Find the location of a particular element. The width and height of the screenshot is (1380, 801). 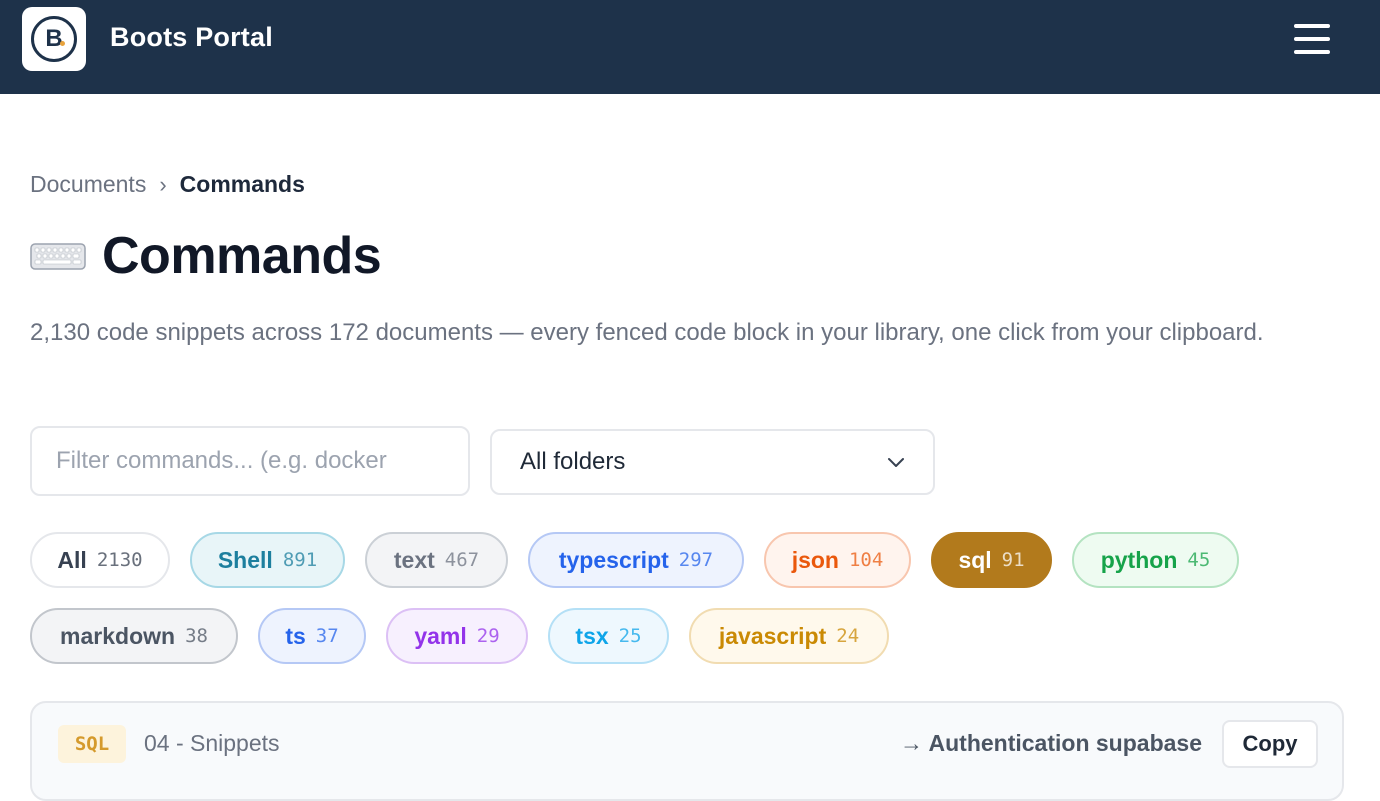

copy-button: Copy is located at coordinates (1270, 744).